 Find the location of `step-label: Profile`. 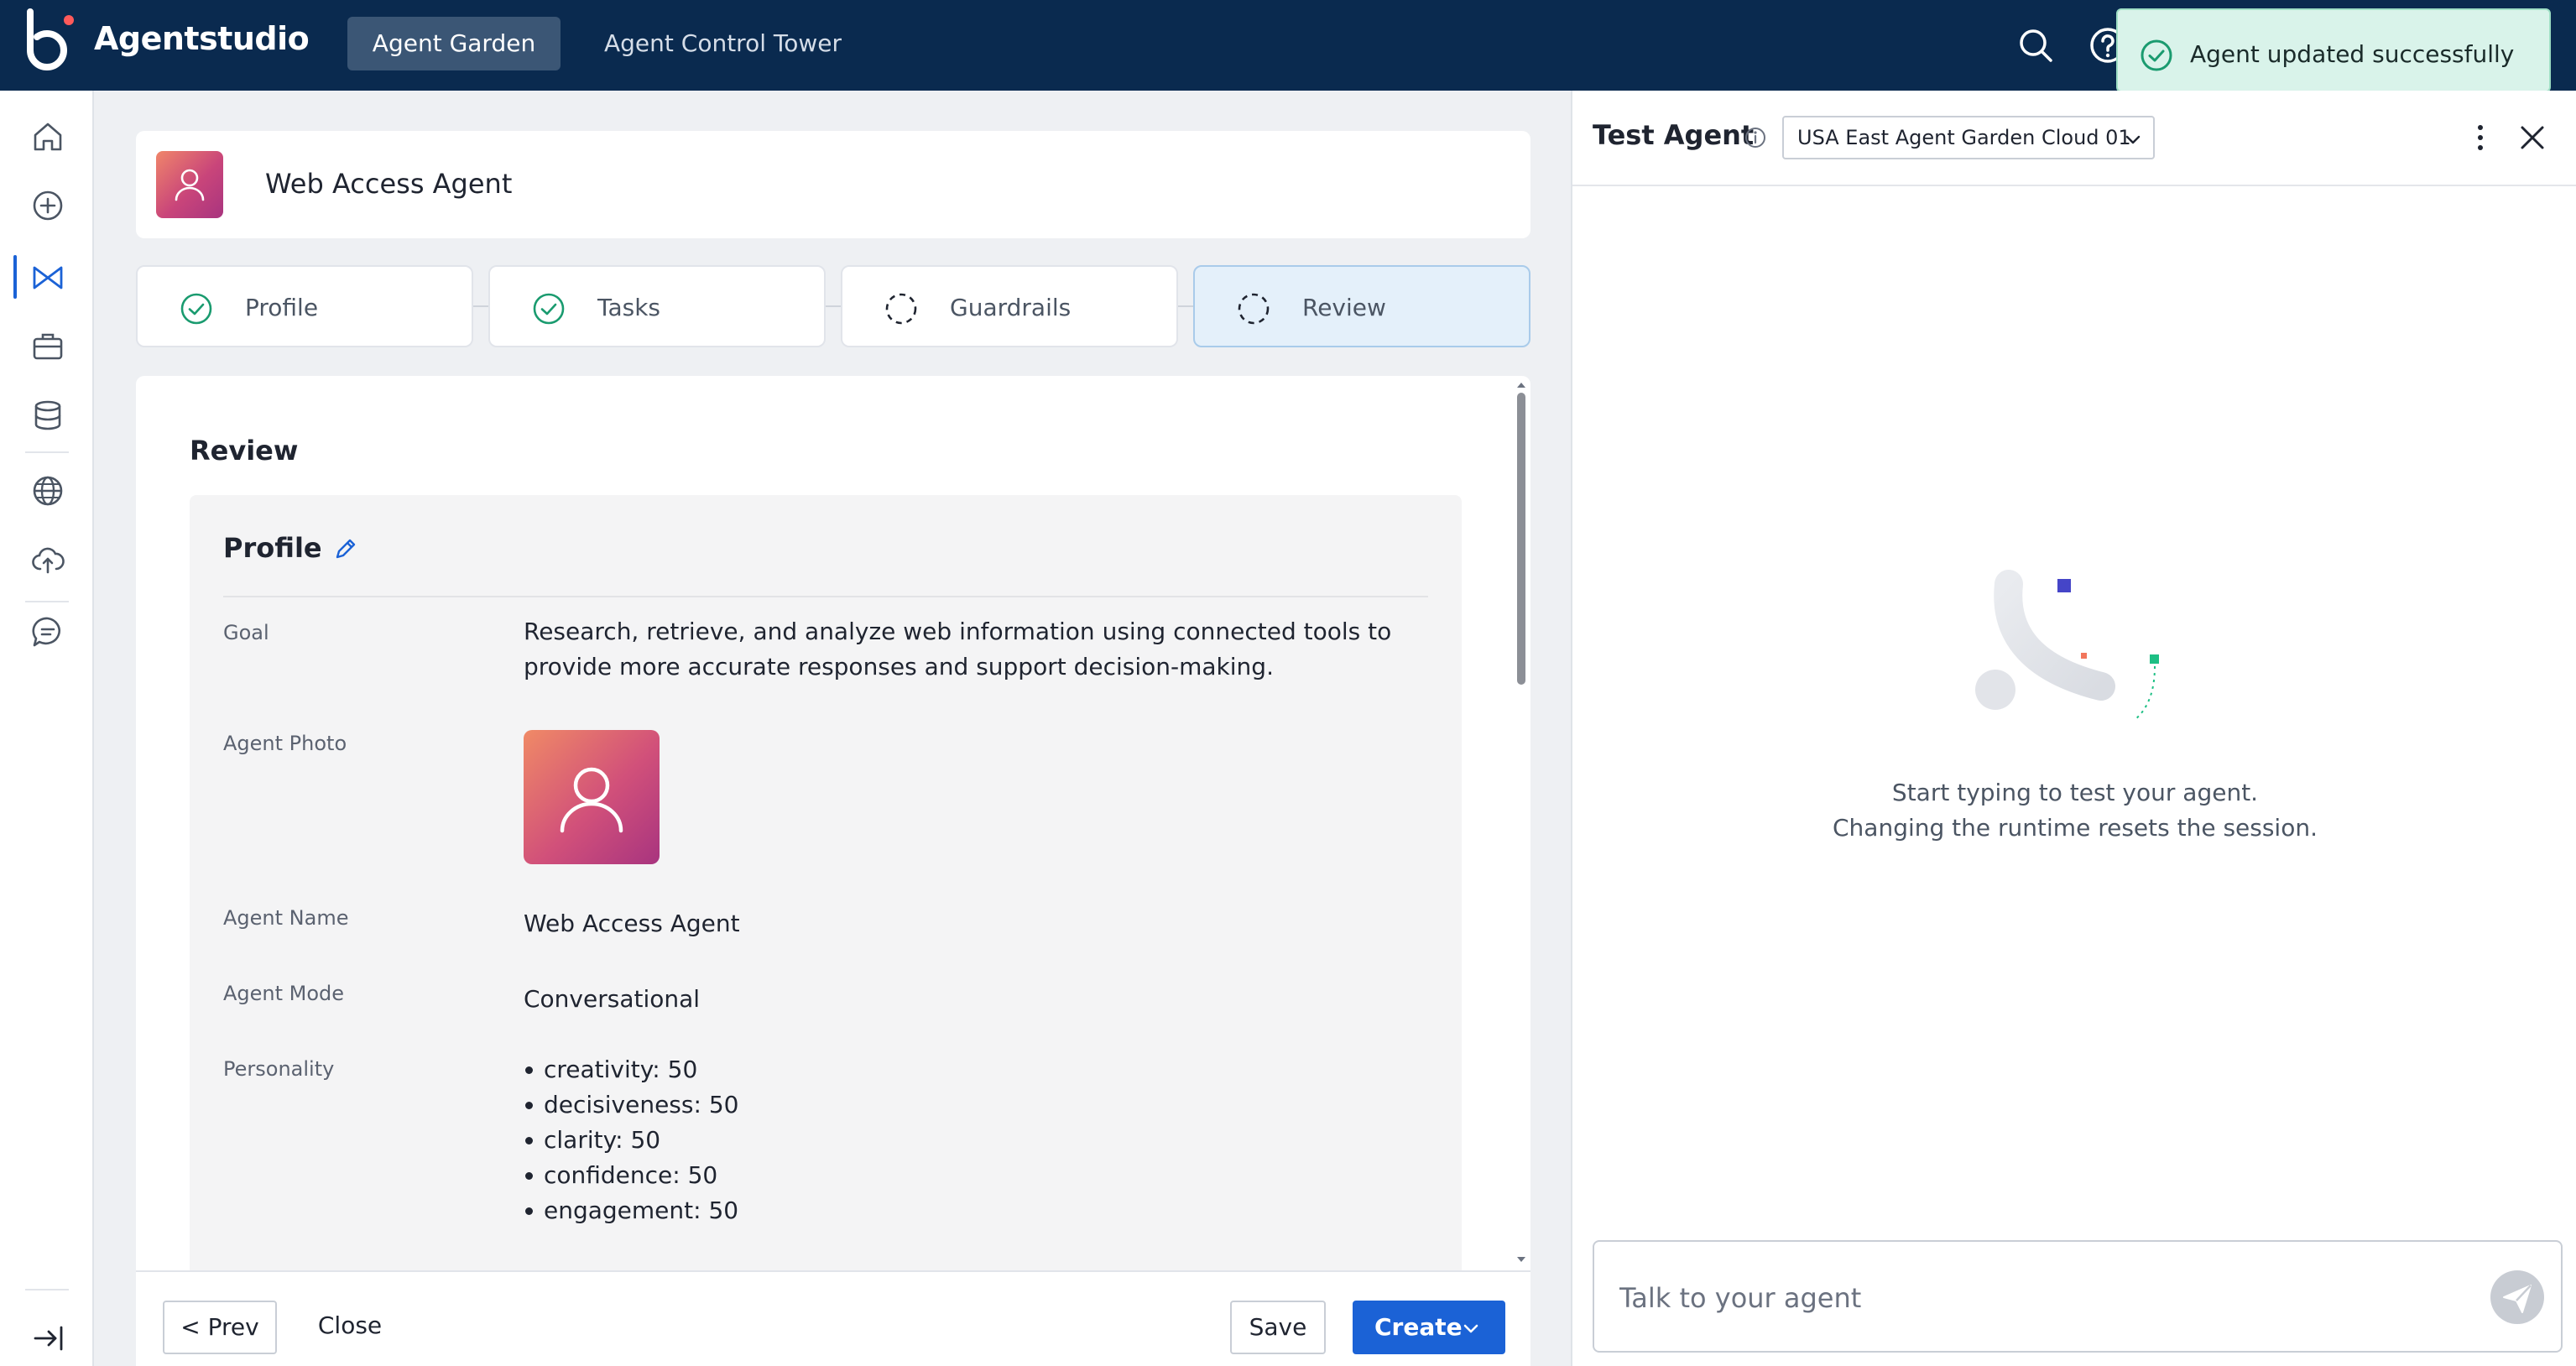

step-label: Profile is located at coordinates (282, 307).